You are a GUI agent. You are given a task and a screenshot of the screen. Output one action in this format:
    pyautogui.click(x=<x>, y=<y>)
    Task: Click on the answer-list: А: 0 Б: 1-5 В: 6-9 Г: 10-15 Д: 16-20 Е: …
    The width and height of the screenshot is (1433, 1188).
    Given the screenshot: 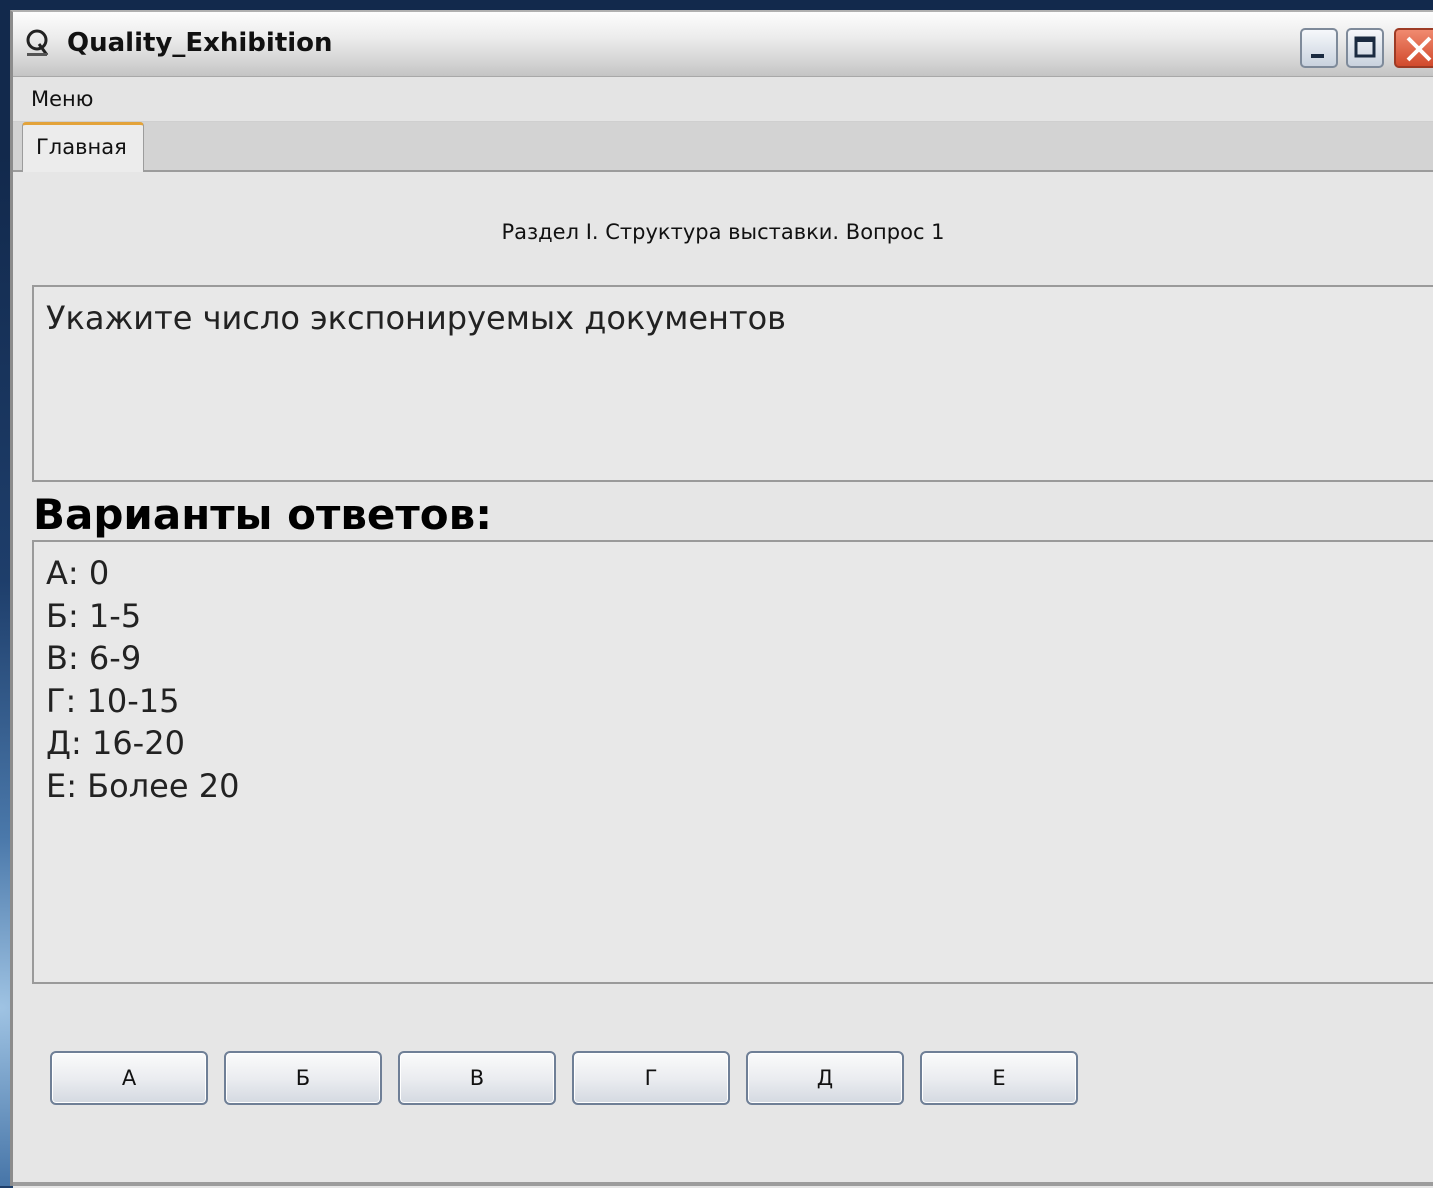 What is the action you would take?
    pyautogui.click(x=142, y=679)
    